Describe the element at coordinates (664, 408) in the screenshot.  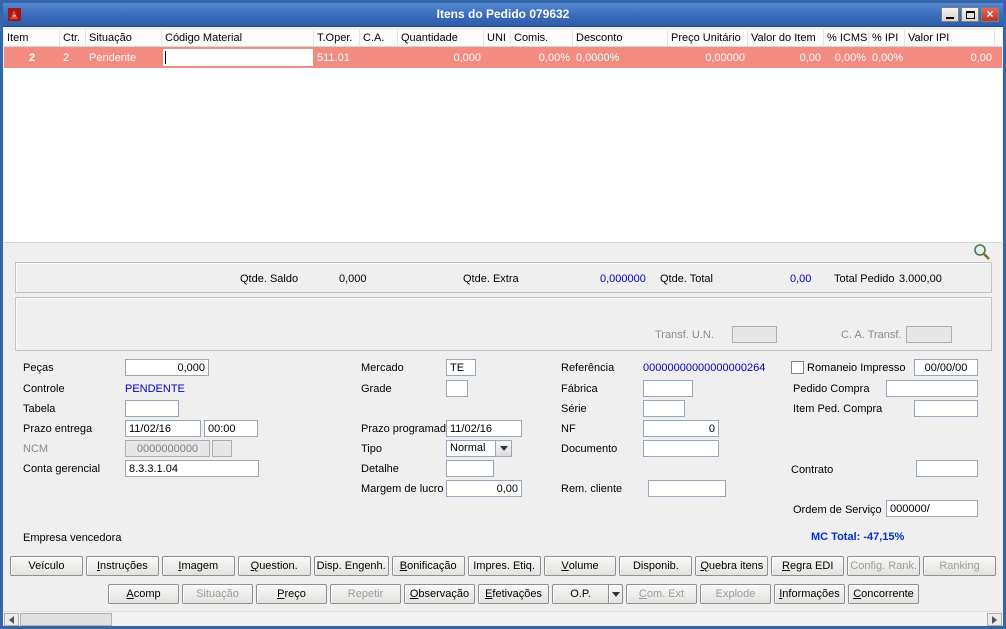
I see `serie-field` at that location.